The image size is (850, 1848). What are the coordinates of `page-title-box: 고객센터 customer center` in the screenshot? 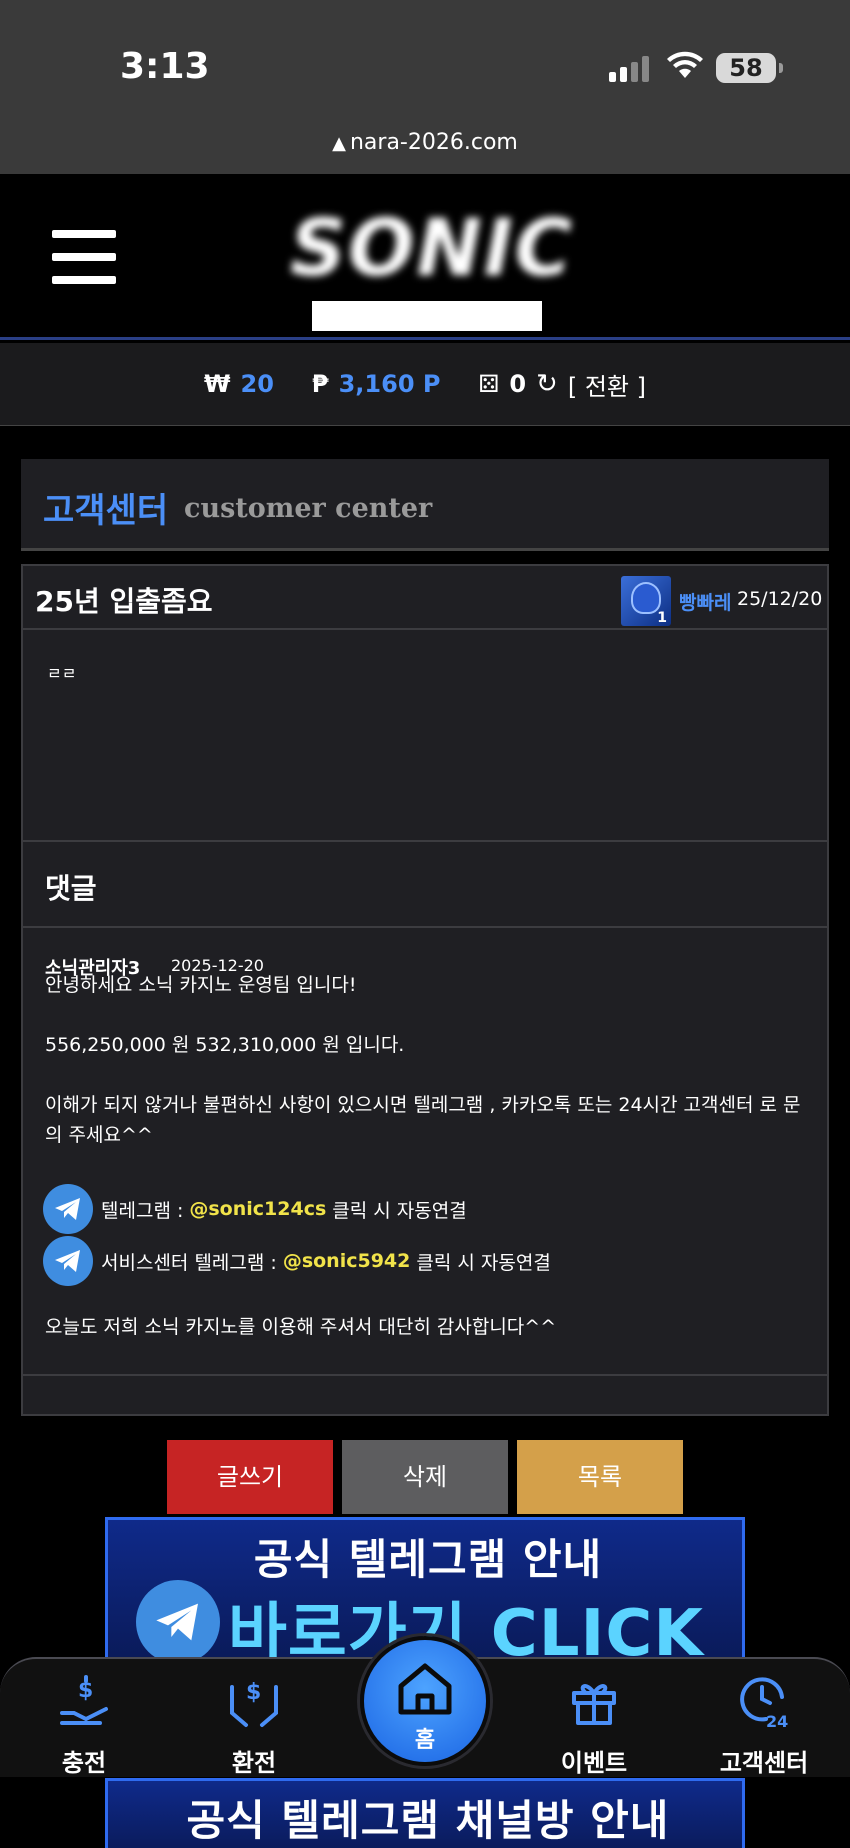 It's located at (425, 505).